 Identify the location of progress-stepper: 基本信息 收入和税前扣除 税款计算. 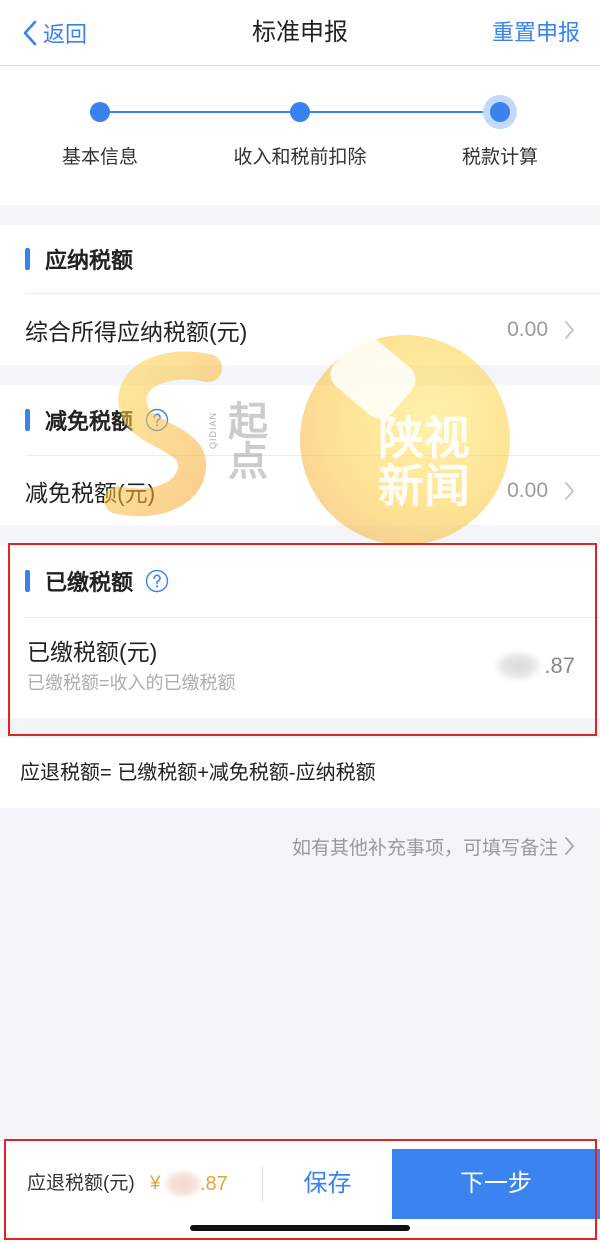
(300, 135).